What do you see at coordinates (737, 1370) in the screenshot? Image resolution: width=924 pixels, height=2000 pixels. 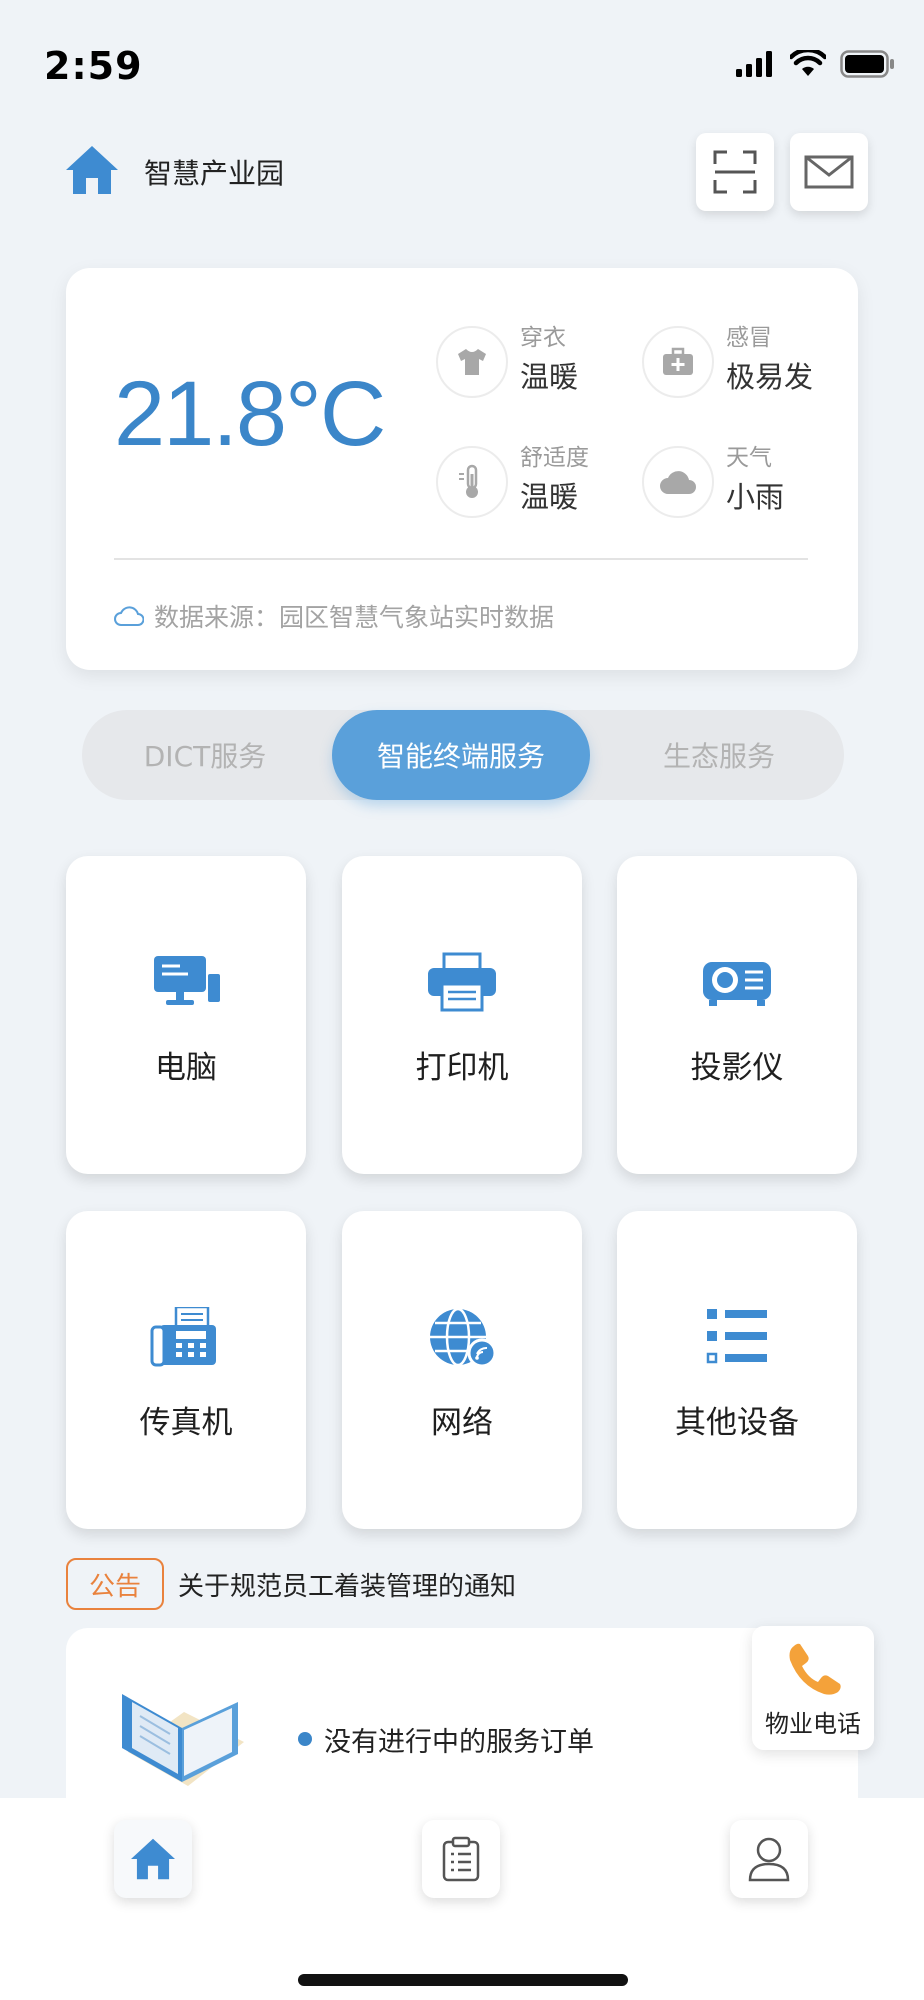 I see `service-other-devices: 其他设备` at bounding box center [737, 1370].